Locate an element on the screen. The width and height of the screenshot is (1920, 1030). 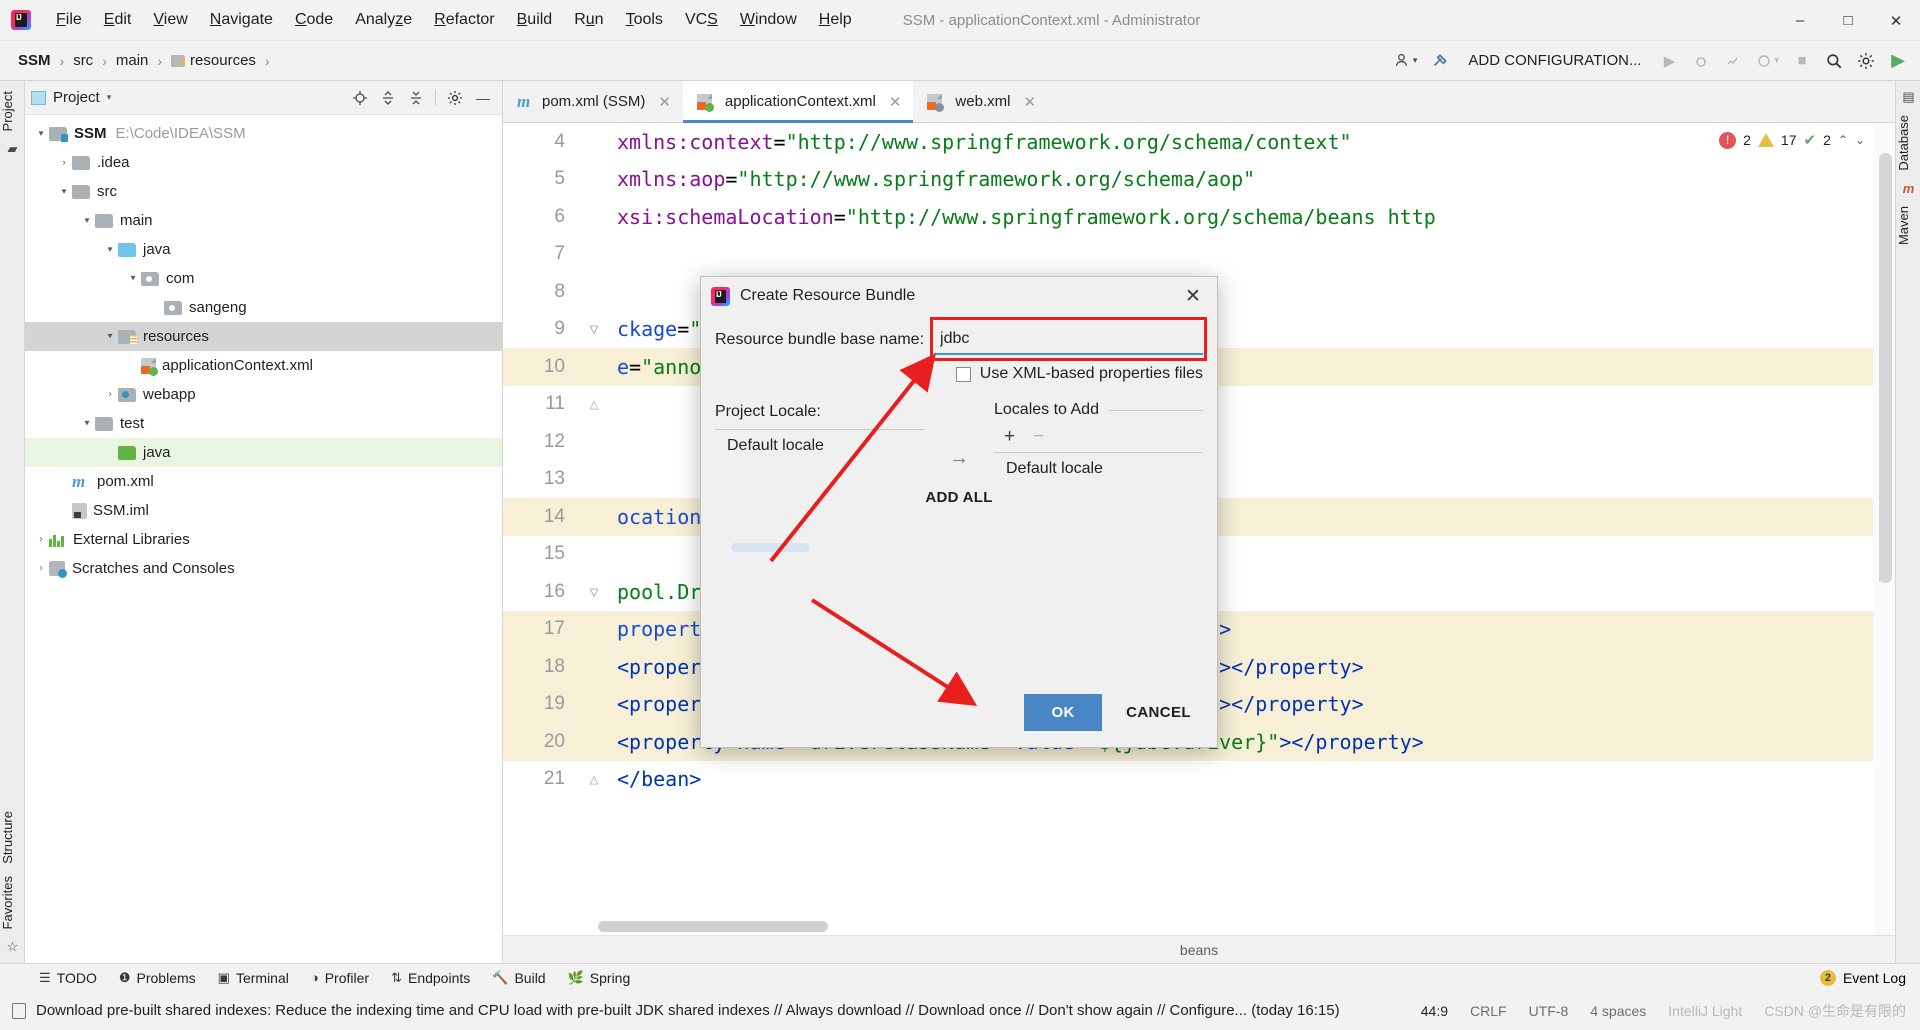
strip-item-favorites: Favorites is located at coordinates (12, 902).